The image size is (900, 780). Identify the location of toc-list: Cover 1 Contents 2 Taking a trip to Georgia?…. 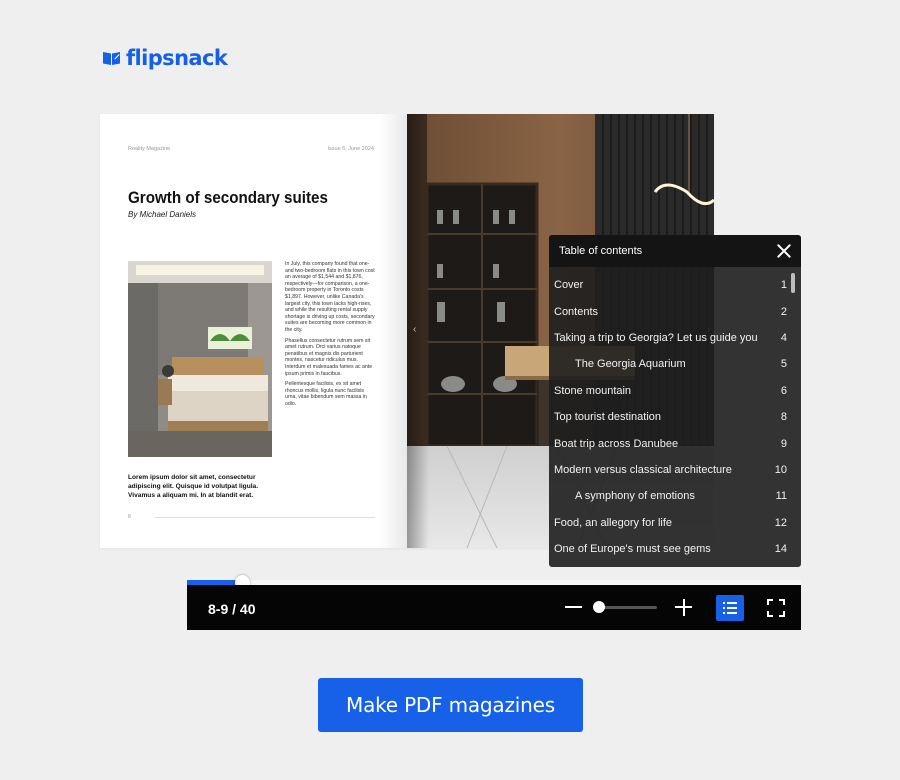
(668, 417).